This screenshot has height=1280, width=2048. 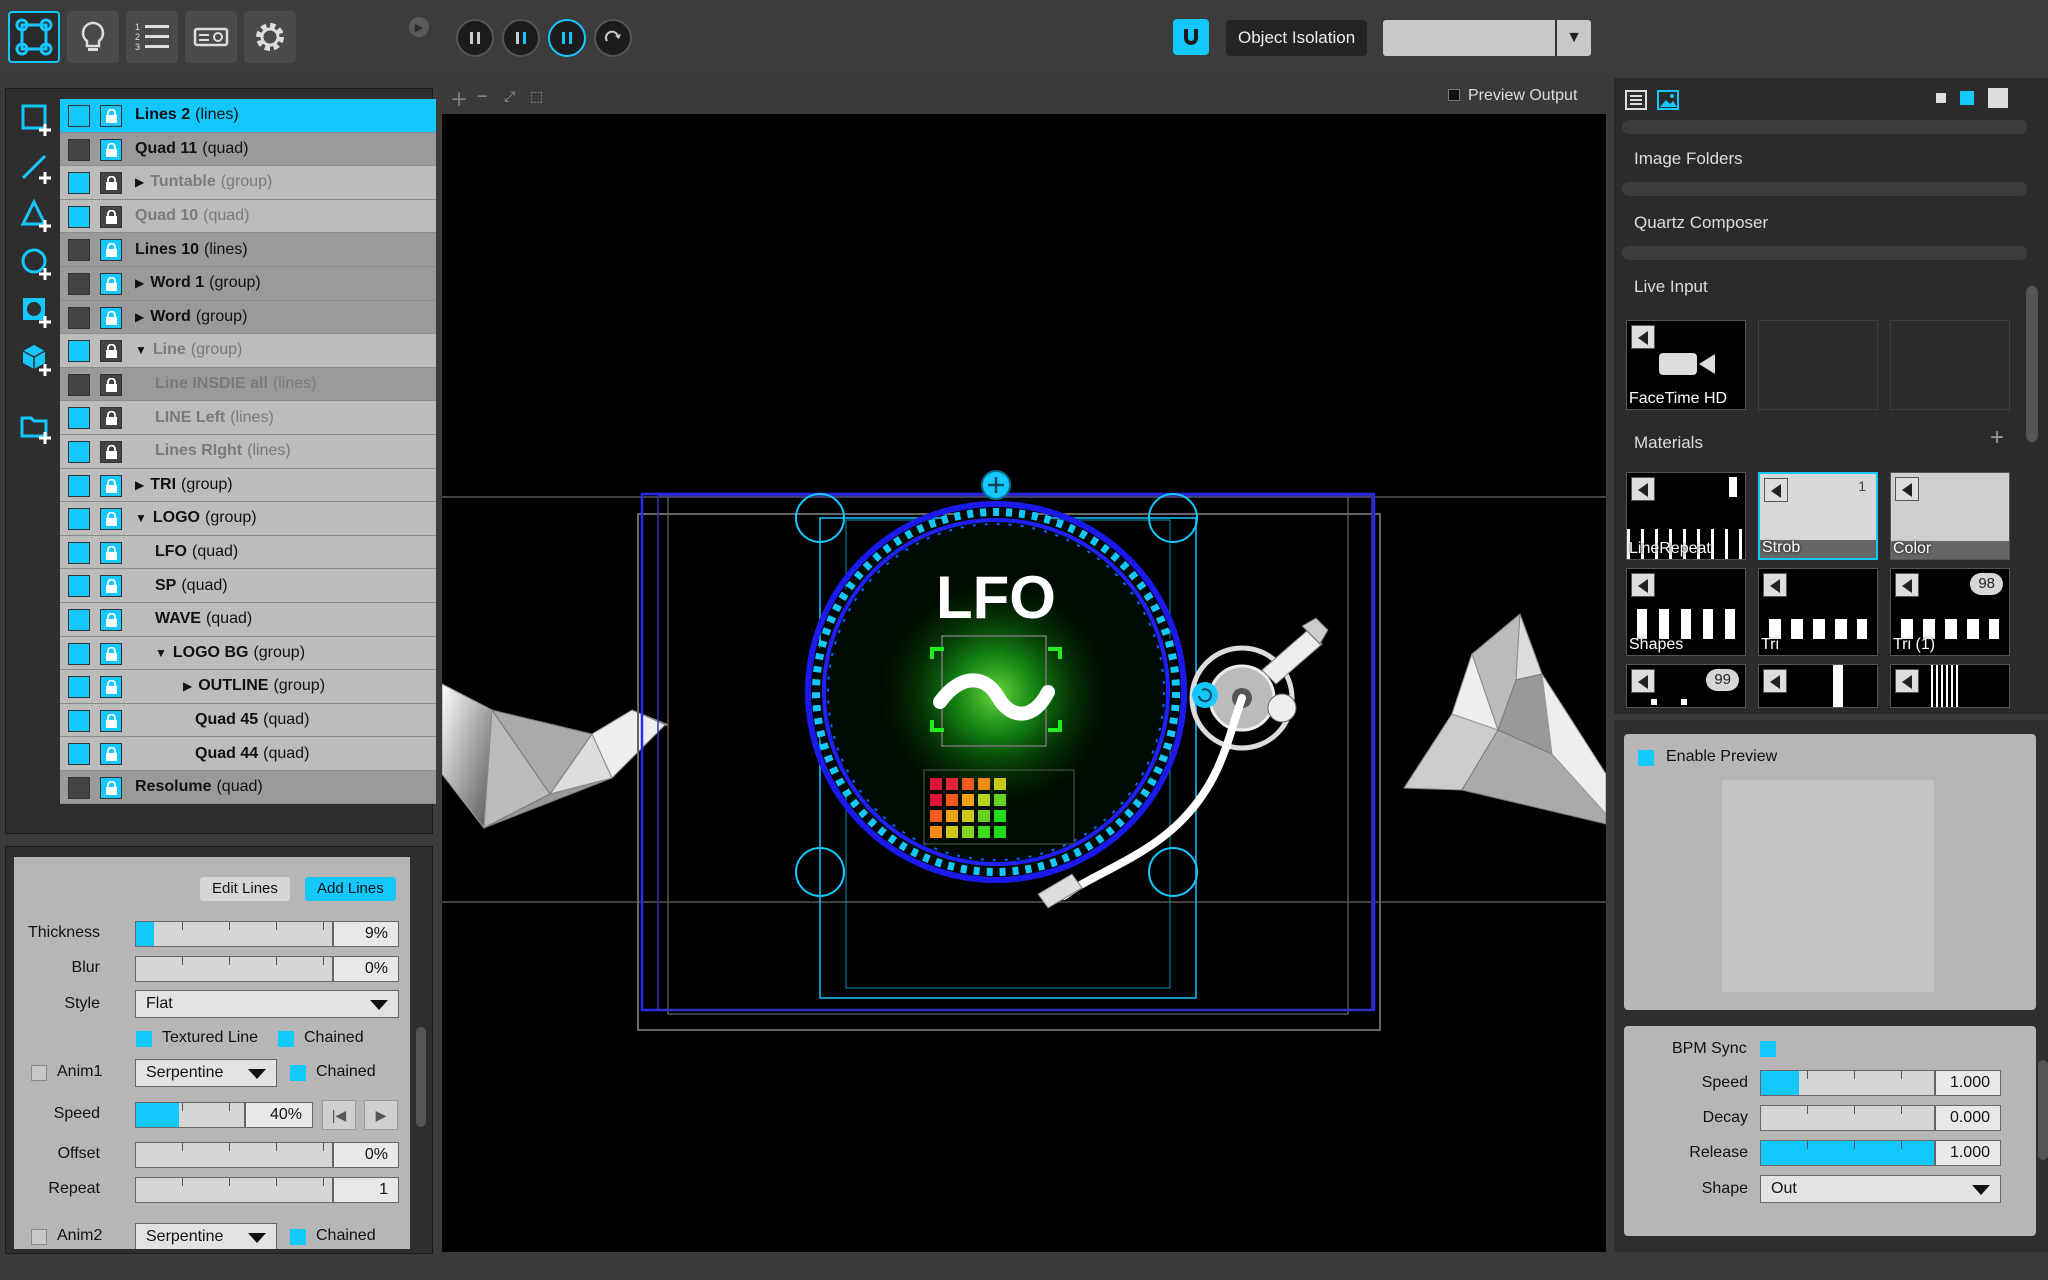 I want to click on anim2-chained-checkbox, so click(x=298, y=1237).